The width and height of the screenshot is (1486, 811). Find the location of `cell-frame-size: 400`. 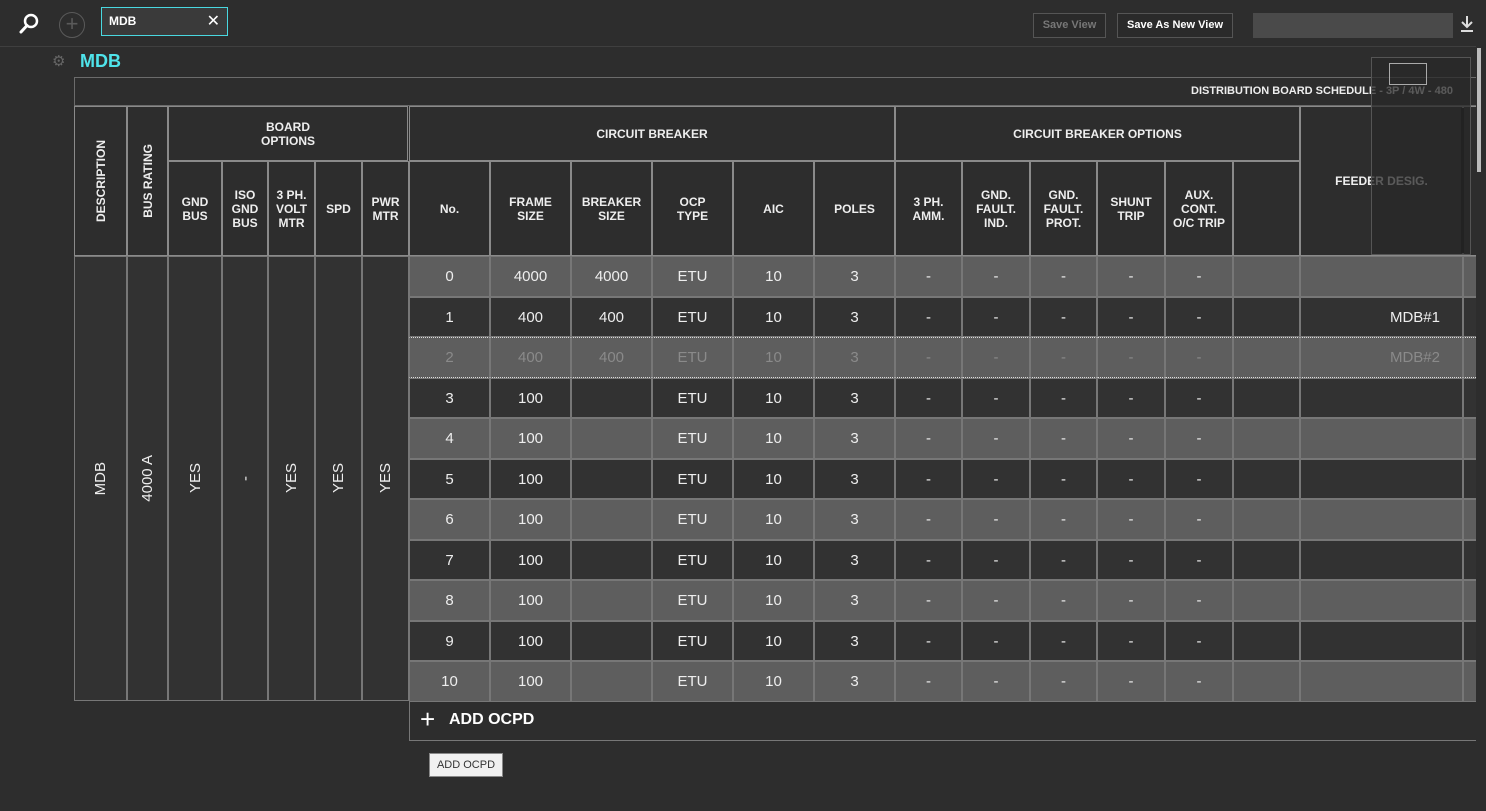

cell-frame-size: 400 is located at coordinates (530, 317).